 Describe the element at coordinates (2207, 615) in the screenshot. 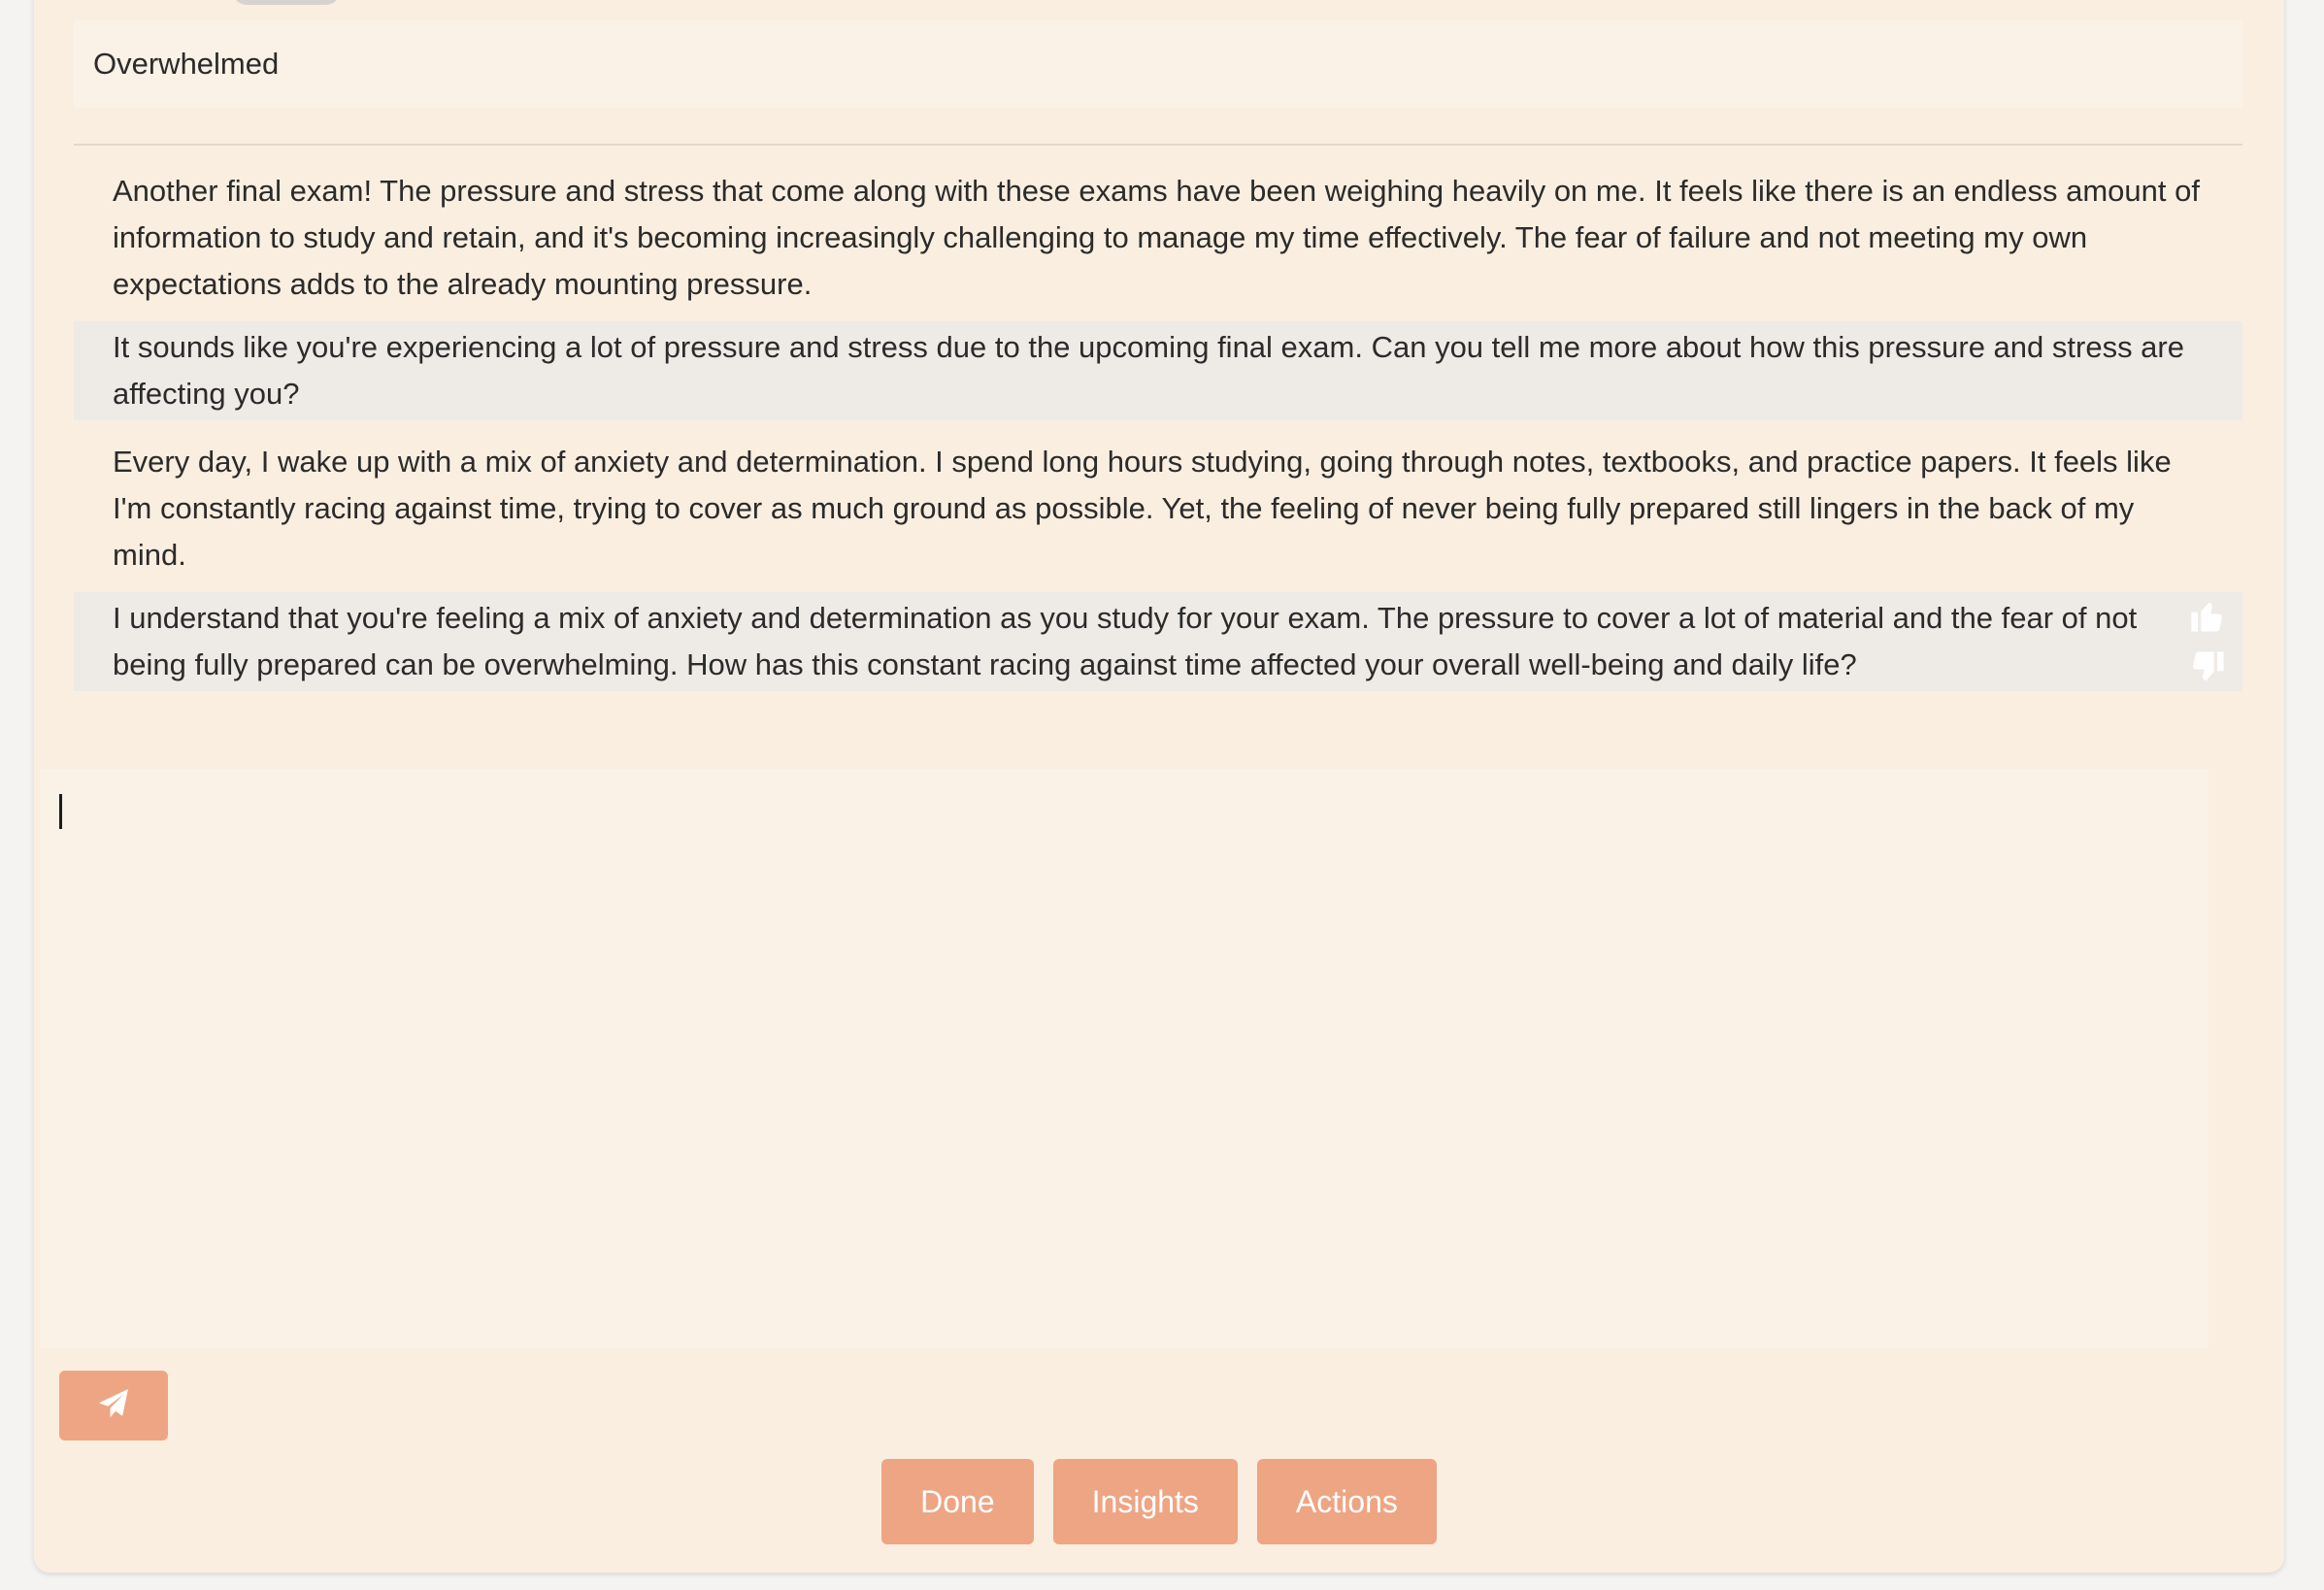

I see `thumbs-up-icon` at that location.